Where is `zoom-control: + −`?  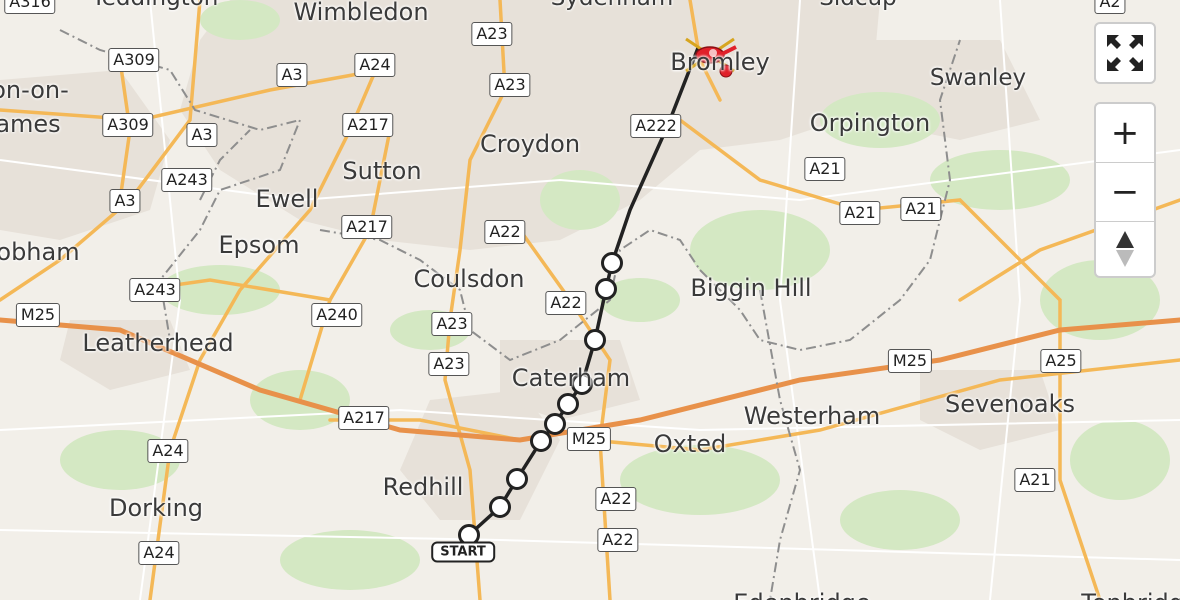 zoom-control: + − is located at coordinates (1125, 190).